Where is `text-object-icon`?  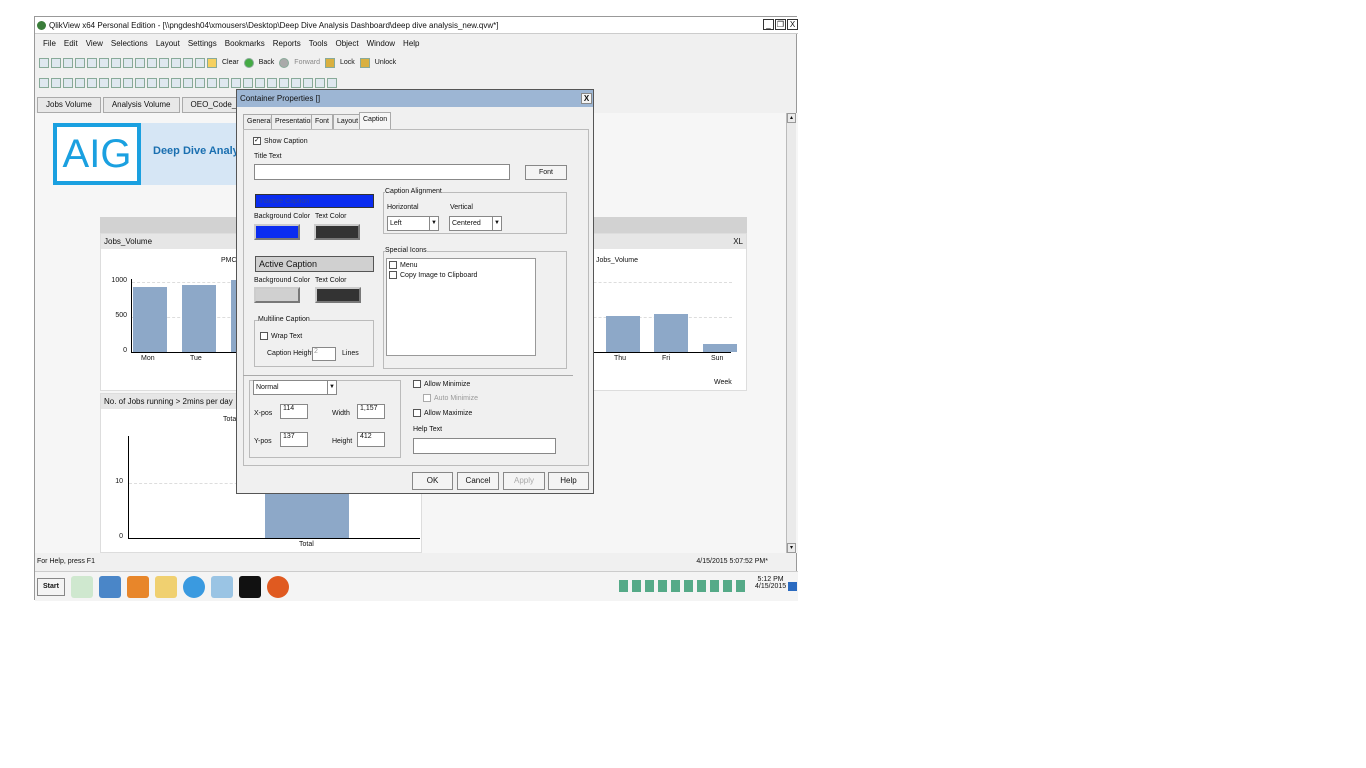 text-object-icon is located at coordinates (188, 82).